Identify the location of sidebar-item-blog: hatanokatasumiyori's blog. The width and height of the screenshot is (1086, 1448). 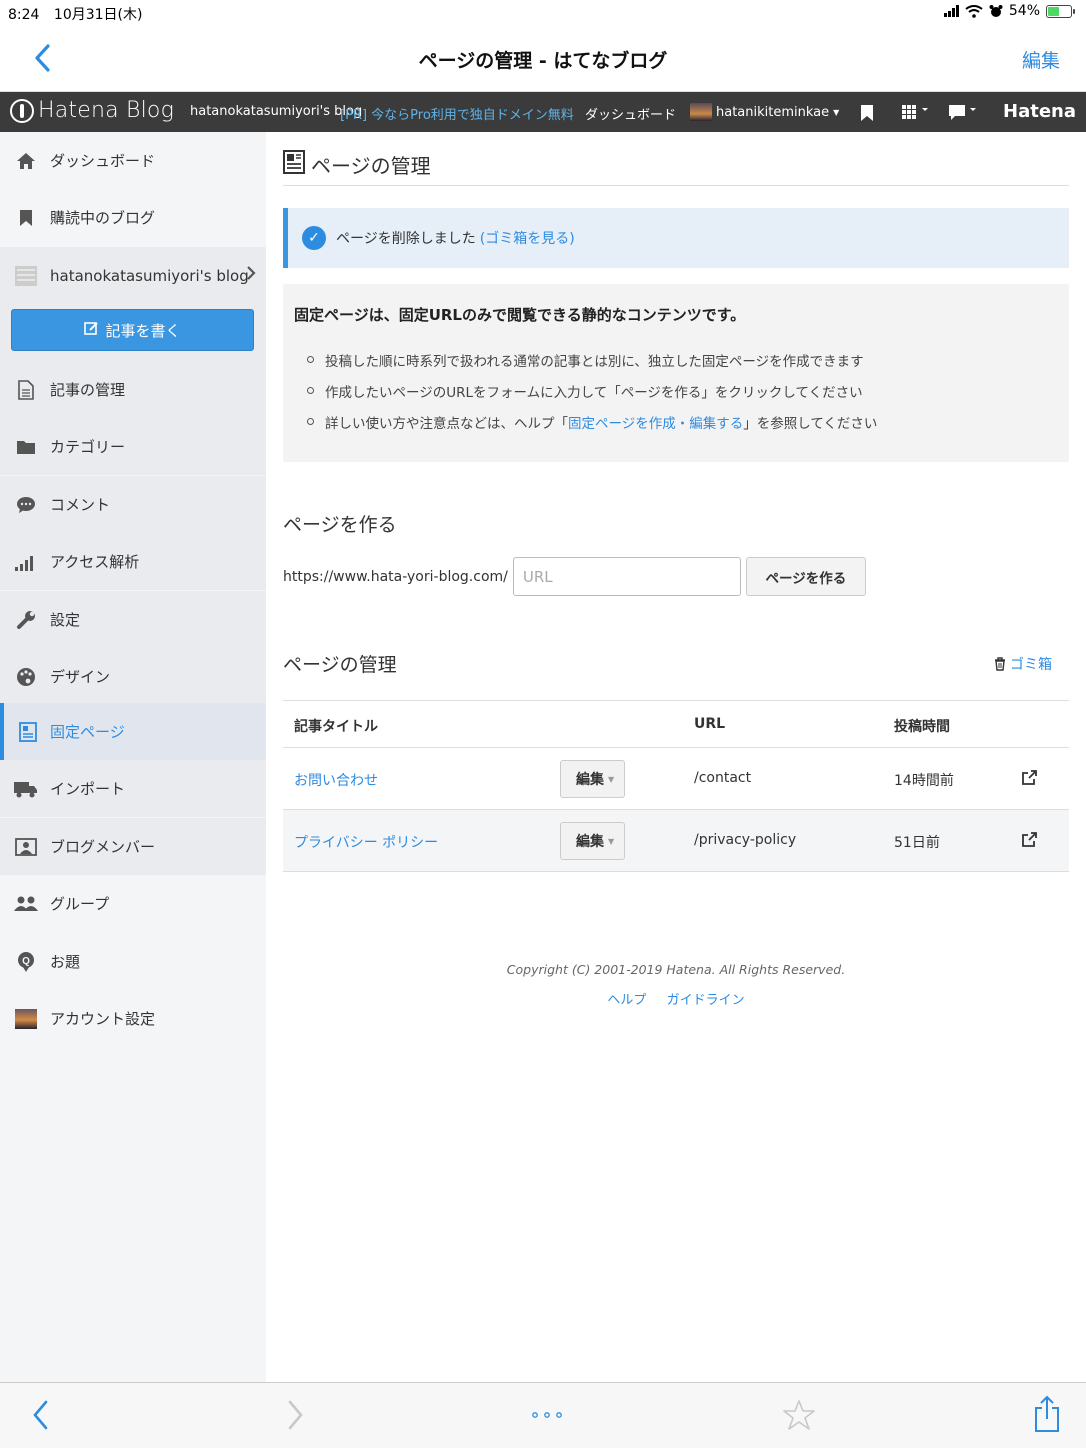
(133, 275).